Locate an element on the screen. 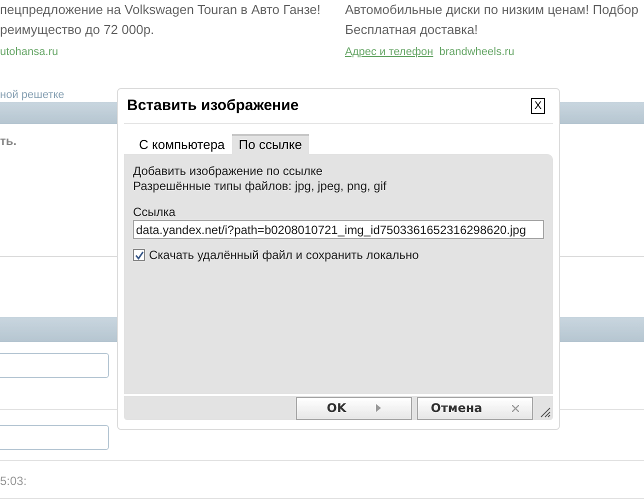 The width and height of the screenshot is (644, 503). checkbox is located at coordinates (139, 255).